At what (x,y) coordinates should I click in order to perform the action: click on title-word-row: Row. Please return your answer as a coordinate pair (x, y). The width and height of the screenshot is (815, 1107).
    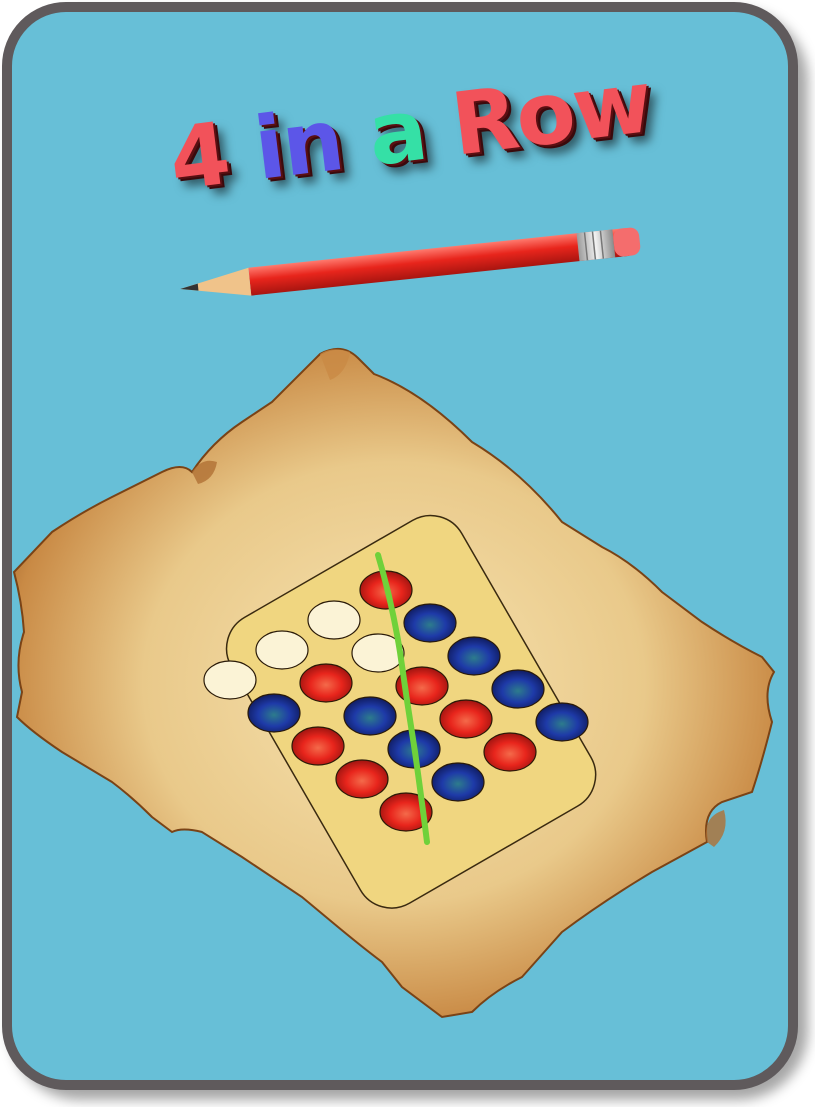
    Looking at the image, I should click on (551, 114).